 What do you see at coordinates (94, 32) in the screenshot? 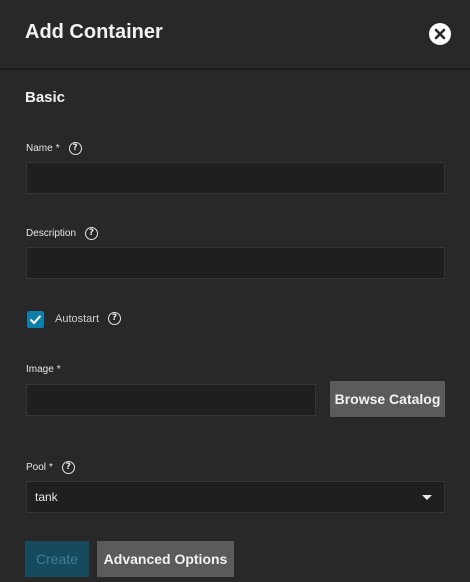
I see `dialog-title: Add Container` at bounding box center [94, 32].